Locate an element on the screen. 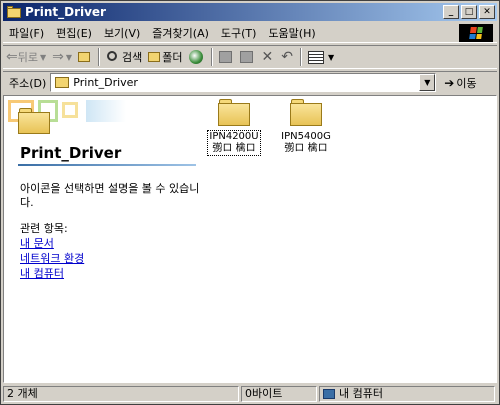 This screenshot has height=405, width=500. menu-view: 보기(V) is located at coordinates (122, 33).